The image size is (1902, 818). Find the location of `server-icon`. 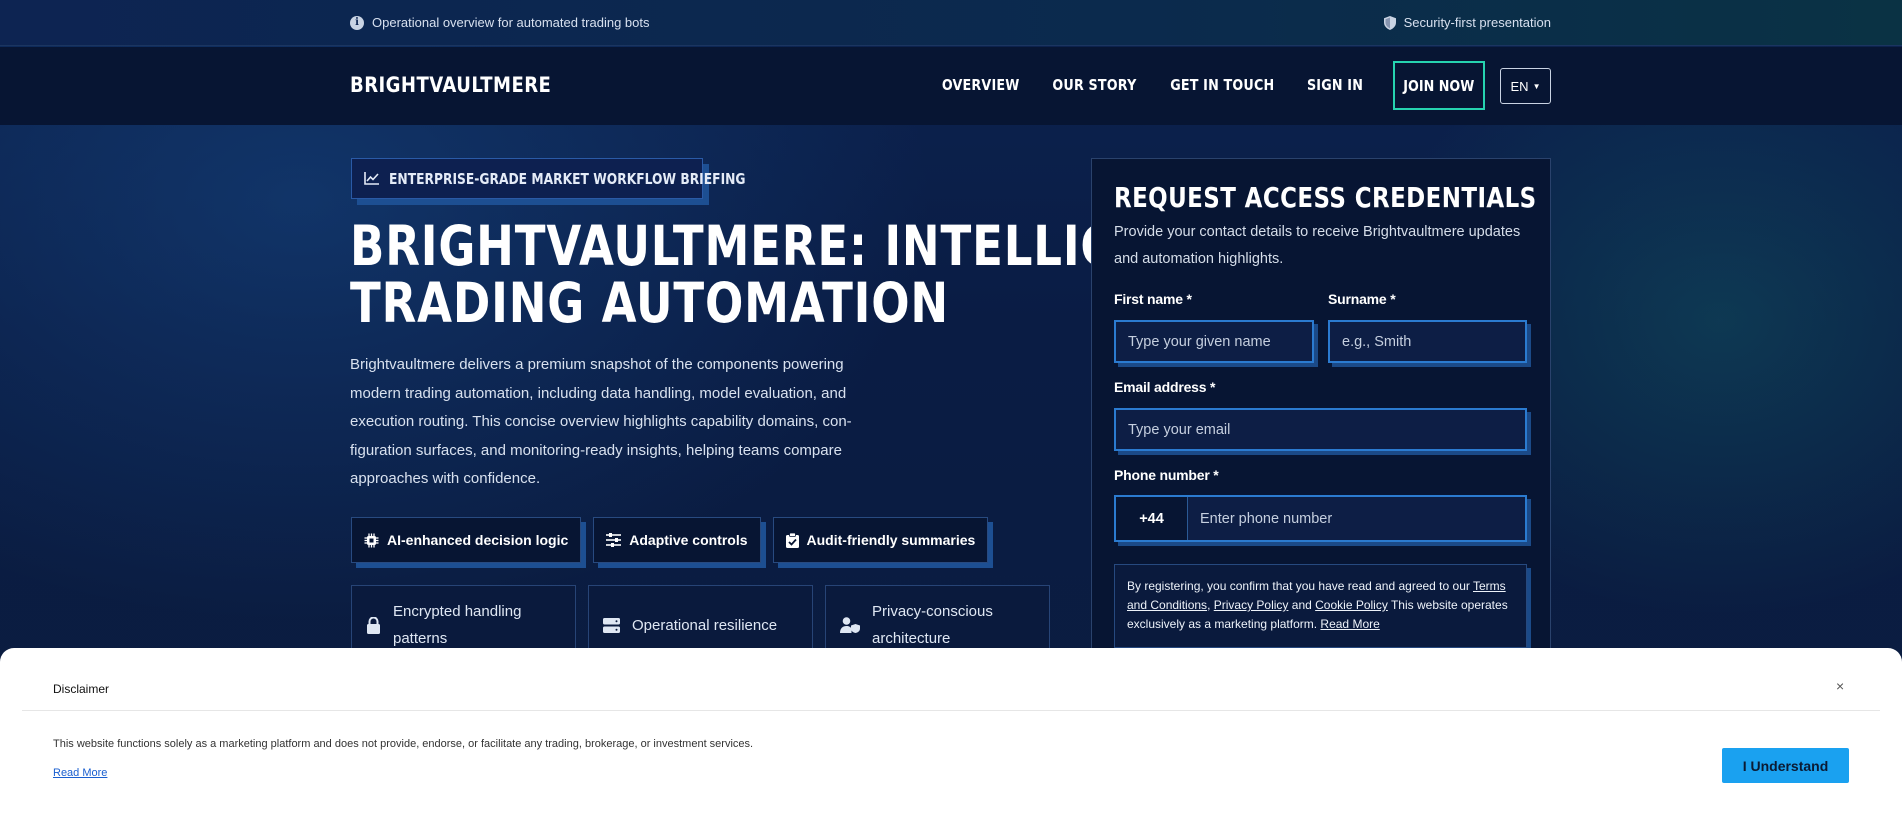

server-icon is located at coordinates (611, 625).